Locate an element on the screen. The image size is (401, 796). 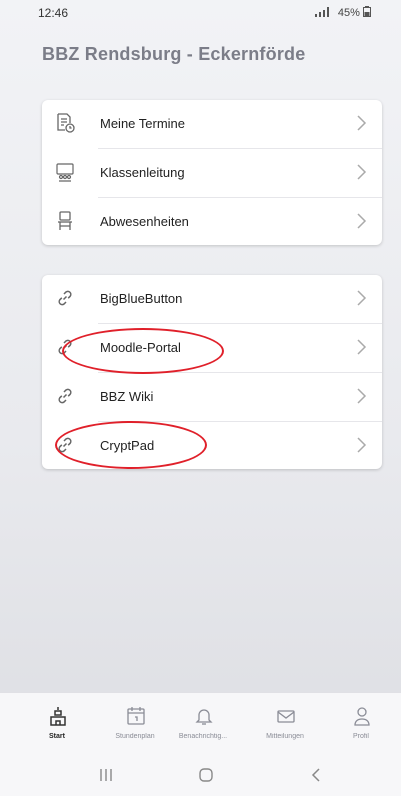
menu-item-abwesenheiten: Abwesenheiten is located at coordinates (212, 222).